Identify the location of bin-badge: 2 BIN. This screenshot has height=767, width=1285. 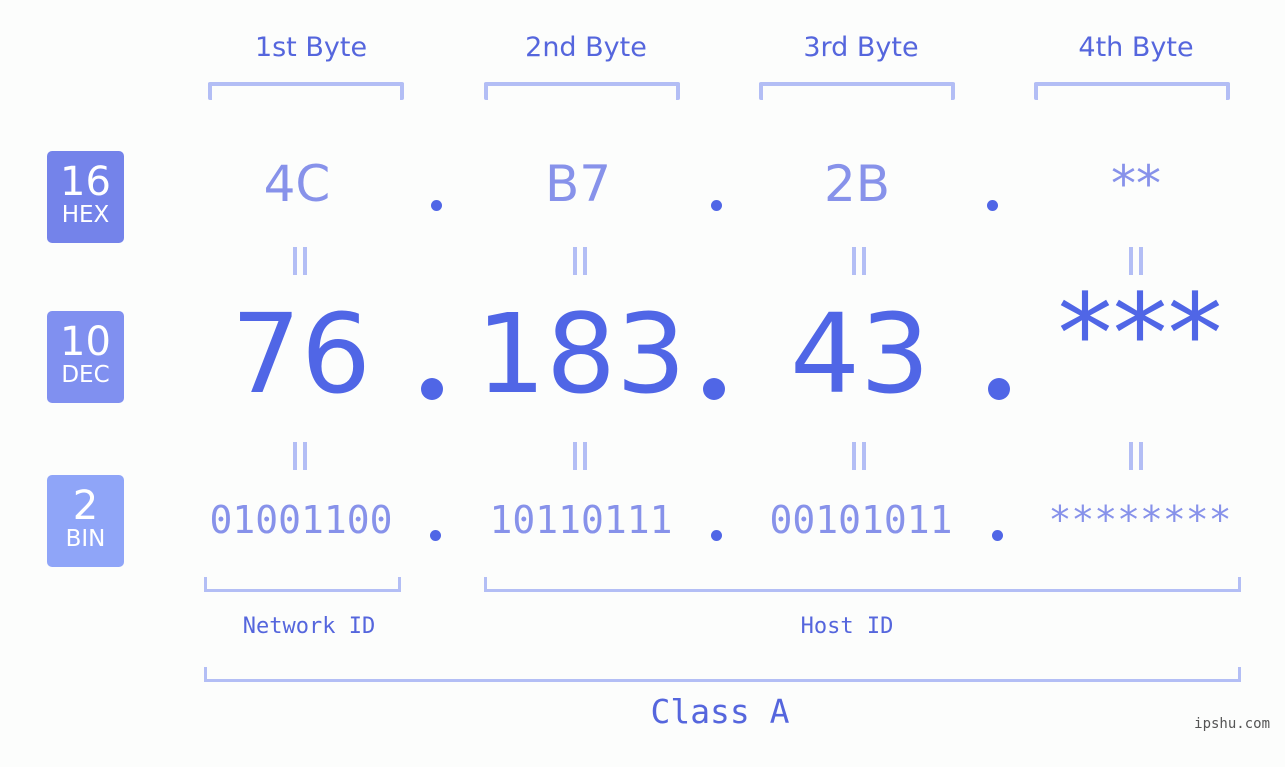
(85, 521).